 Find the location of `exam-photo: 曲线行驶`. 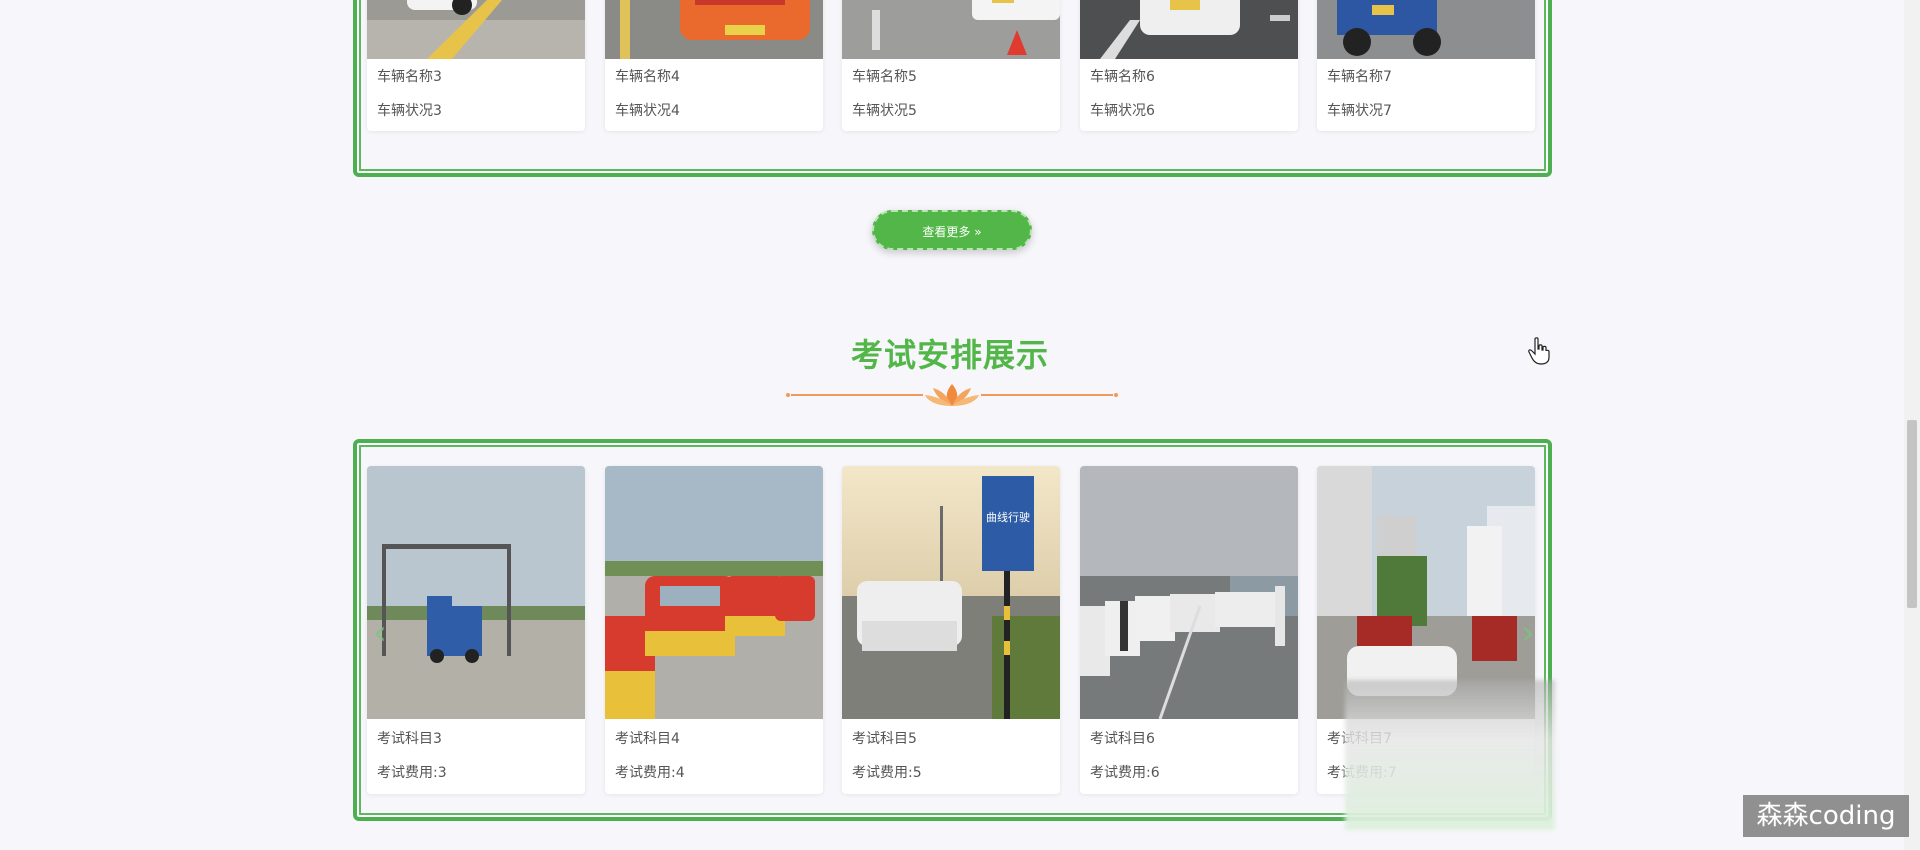

exam-photo: 曲线行驶 is located at coordinates (951, 592).